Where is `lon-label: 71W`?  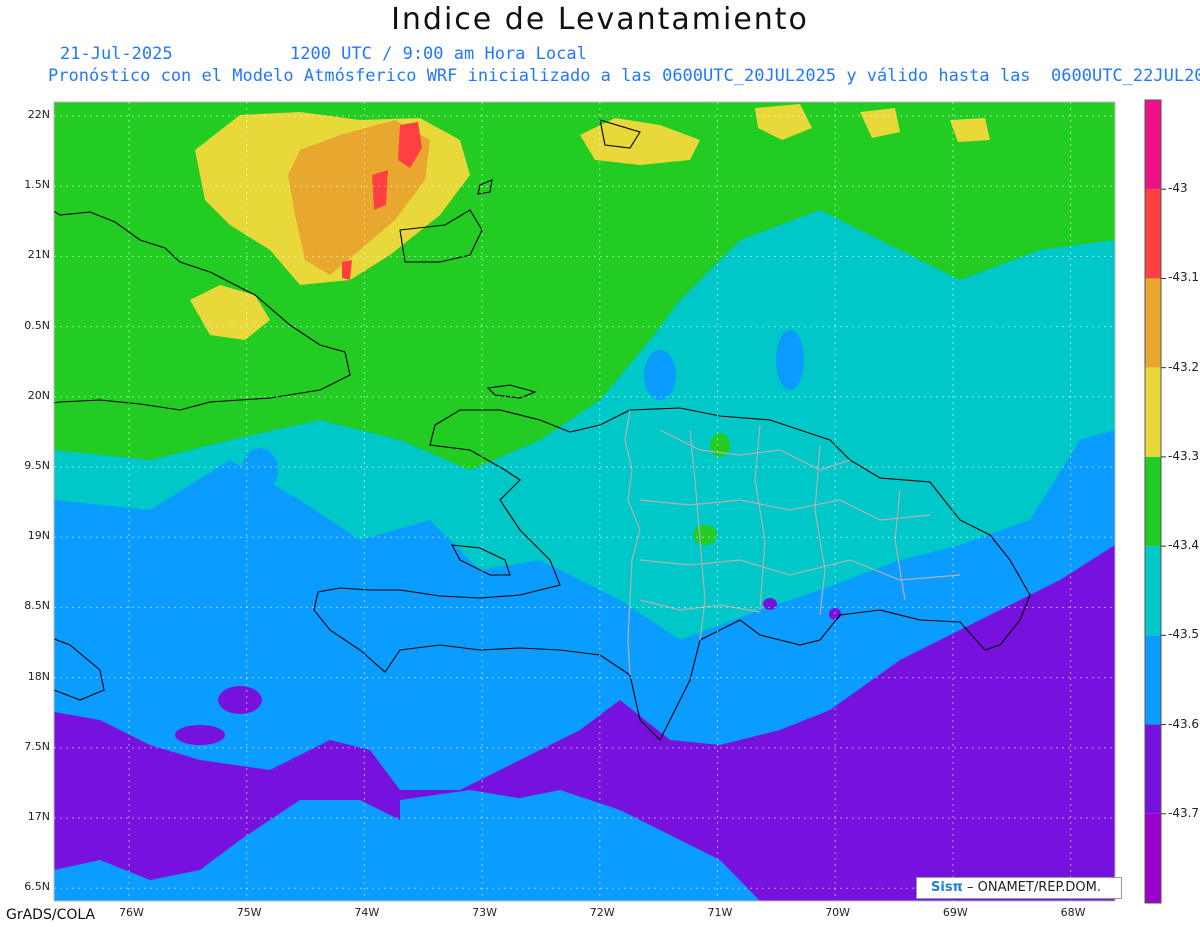
lon-label: 71W is located at coordinates (720, 912).